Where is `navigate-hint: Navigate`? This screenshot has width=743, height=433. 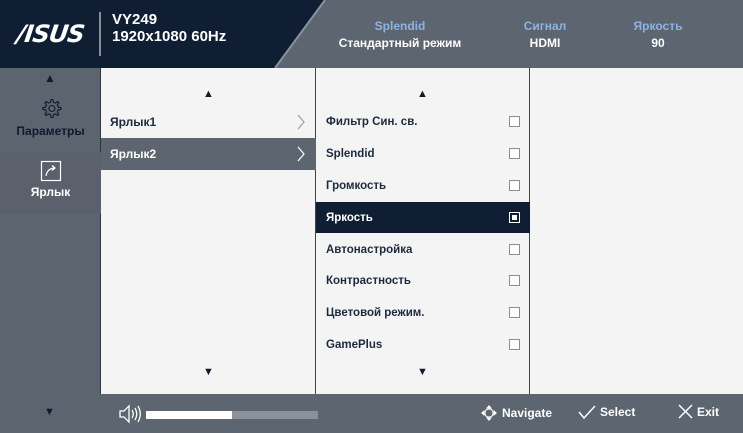
navigate-hint: Navigate is located at coordinates (516, 413).